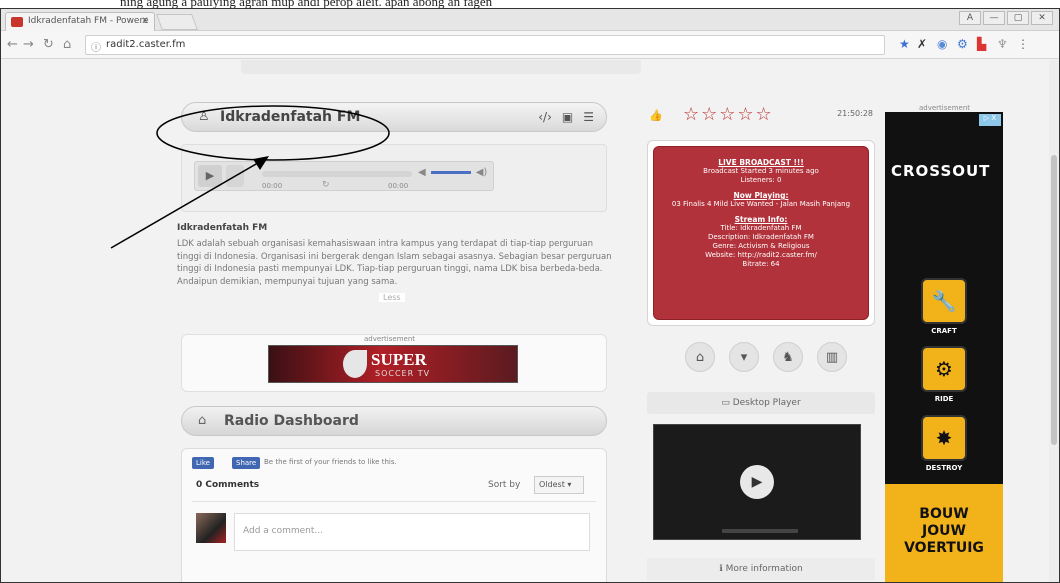 Image resolution: width=1060 pixels, height=583 pixels. Describe the element at coordinates (944, 301) in the screenshot. I see `wrench-icon: 🔧` at that location.